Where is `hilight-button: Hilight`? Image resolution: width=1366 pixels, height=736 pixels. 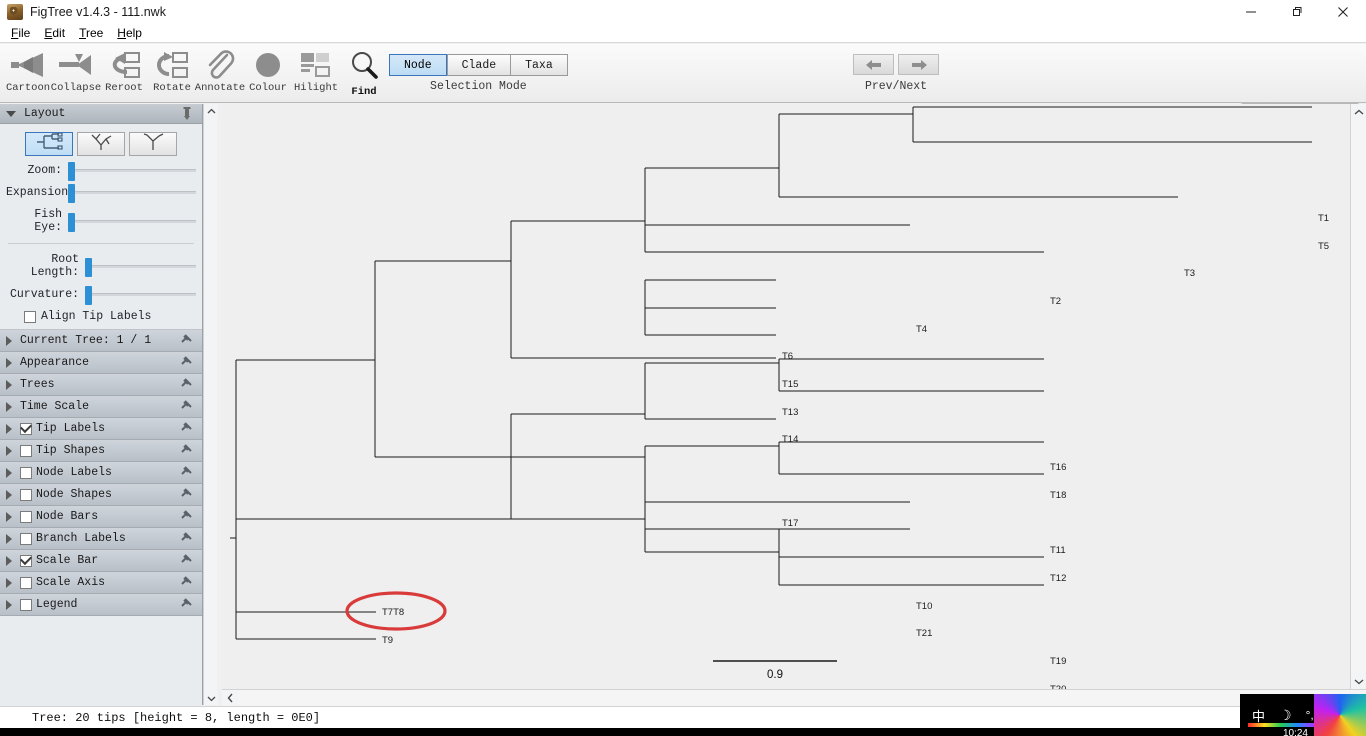 hilight-button: Hilight is located at coordinates (316, 74).